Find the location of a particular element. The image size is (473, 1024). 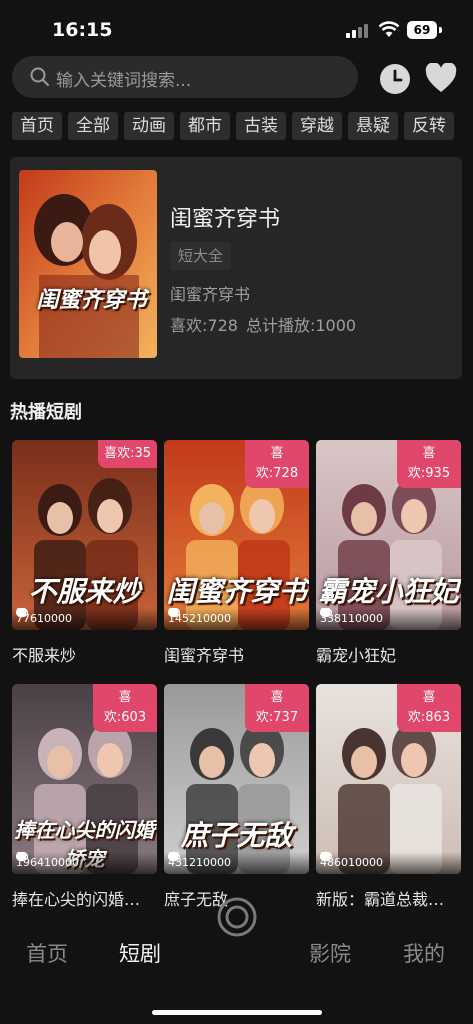

category-chip-costume: 古装 is located at coordinates (261, 126).